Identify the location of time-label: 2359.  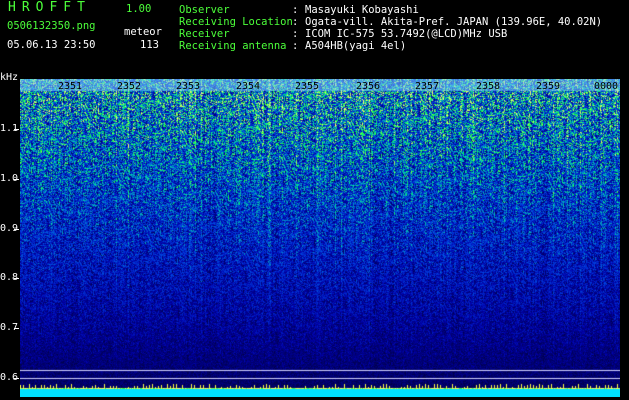
(548, 86).